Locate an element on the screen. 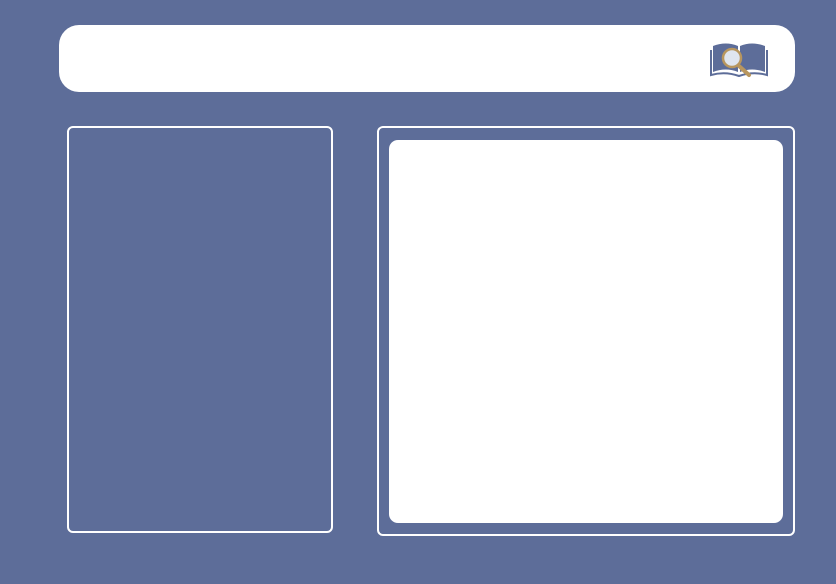  book-search-icon is located at coordinates (739, 58).